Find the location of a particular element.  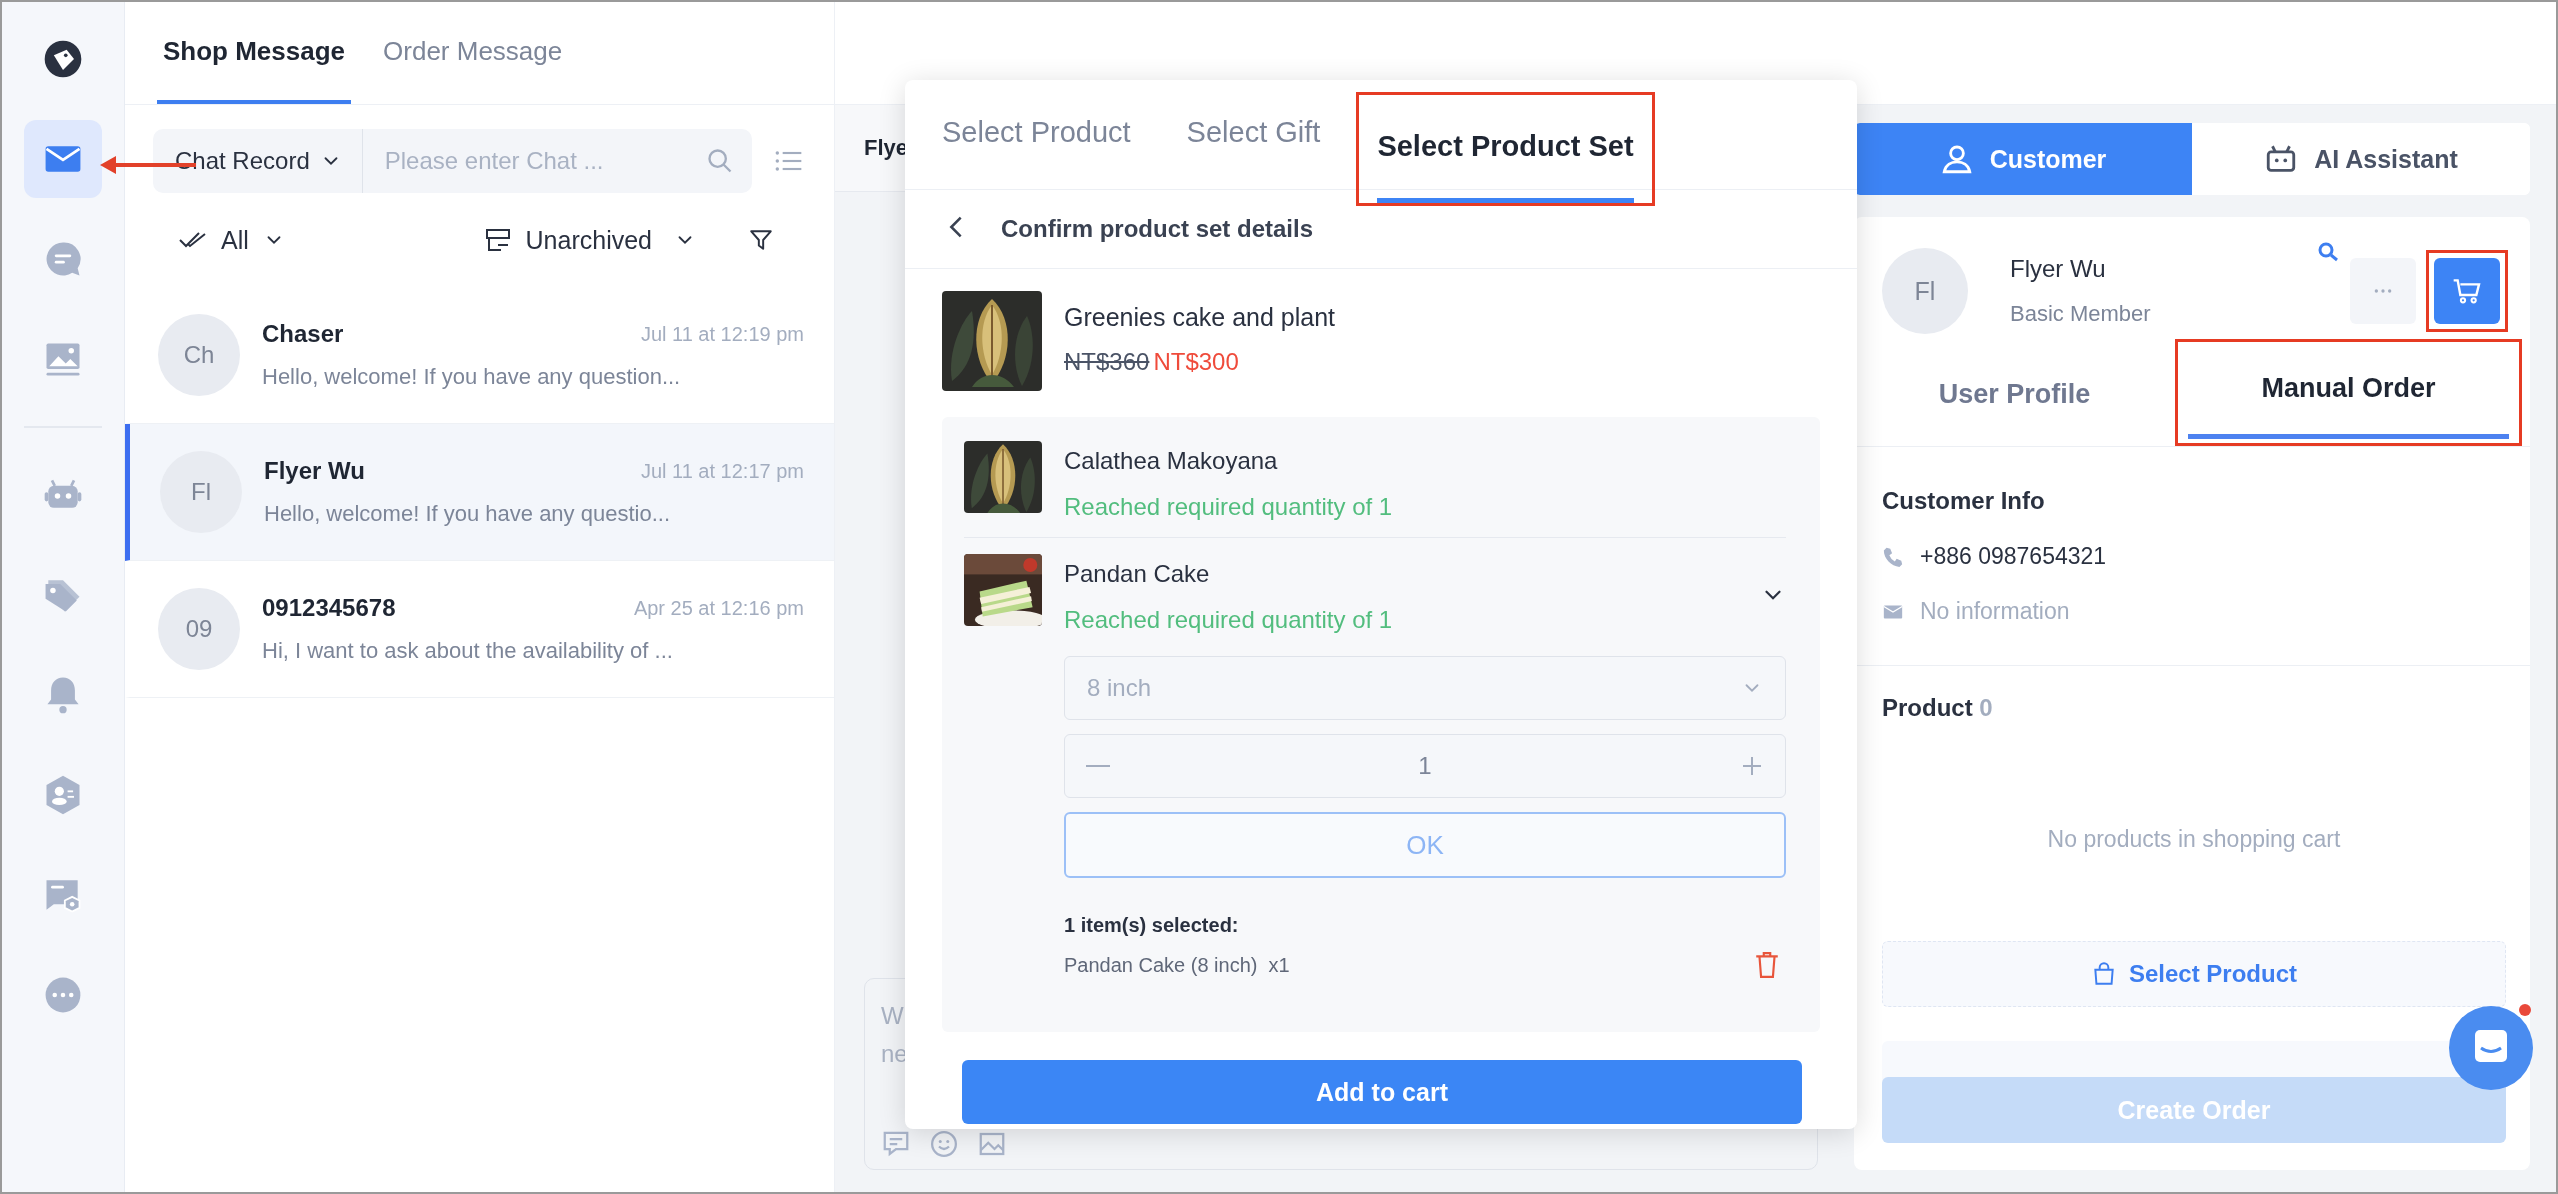

customer-name: Flyer Wu is located at coordinates (2058, 269).